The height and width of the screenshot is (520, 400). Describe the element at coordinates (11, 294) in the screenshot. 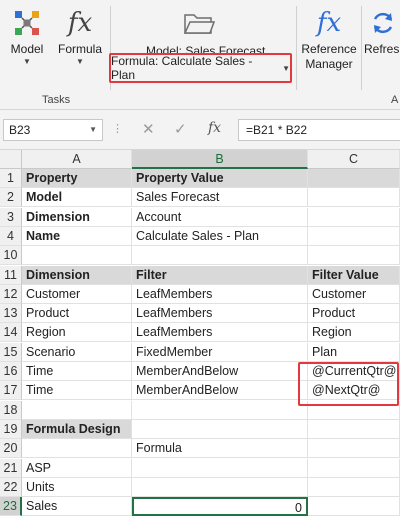

I see `row-header: 12` at that location.